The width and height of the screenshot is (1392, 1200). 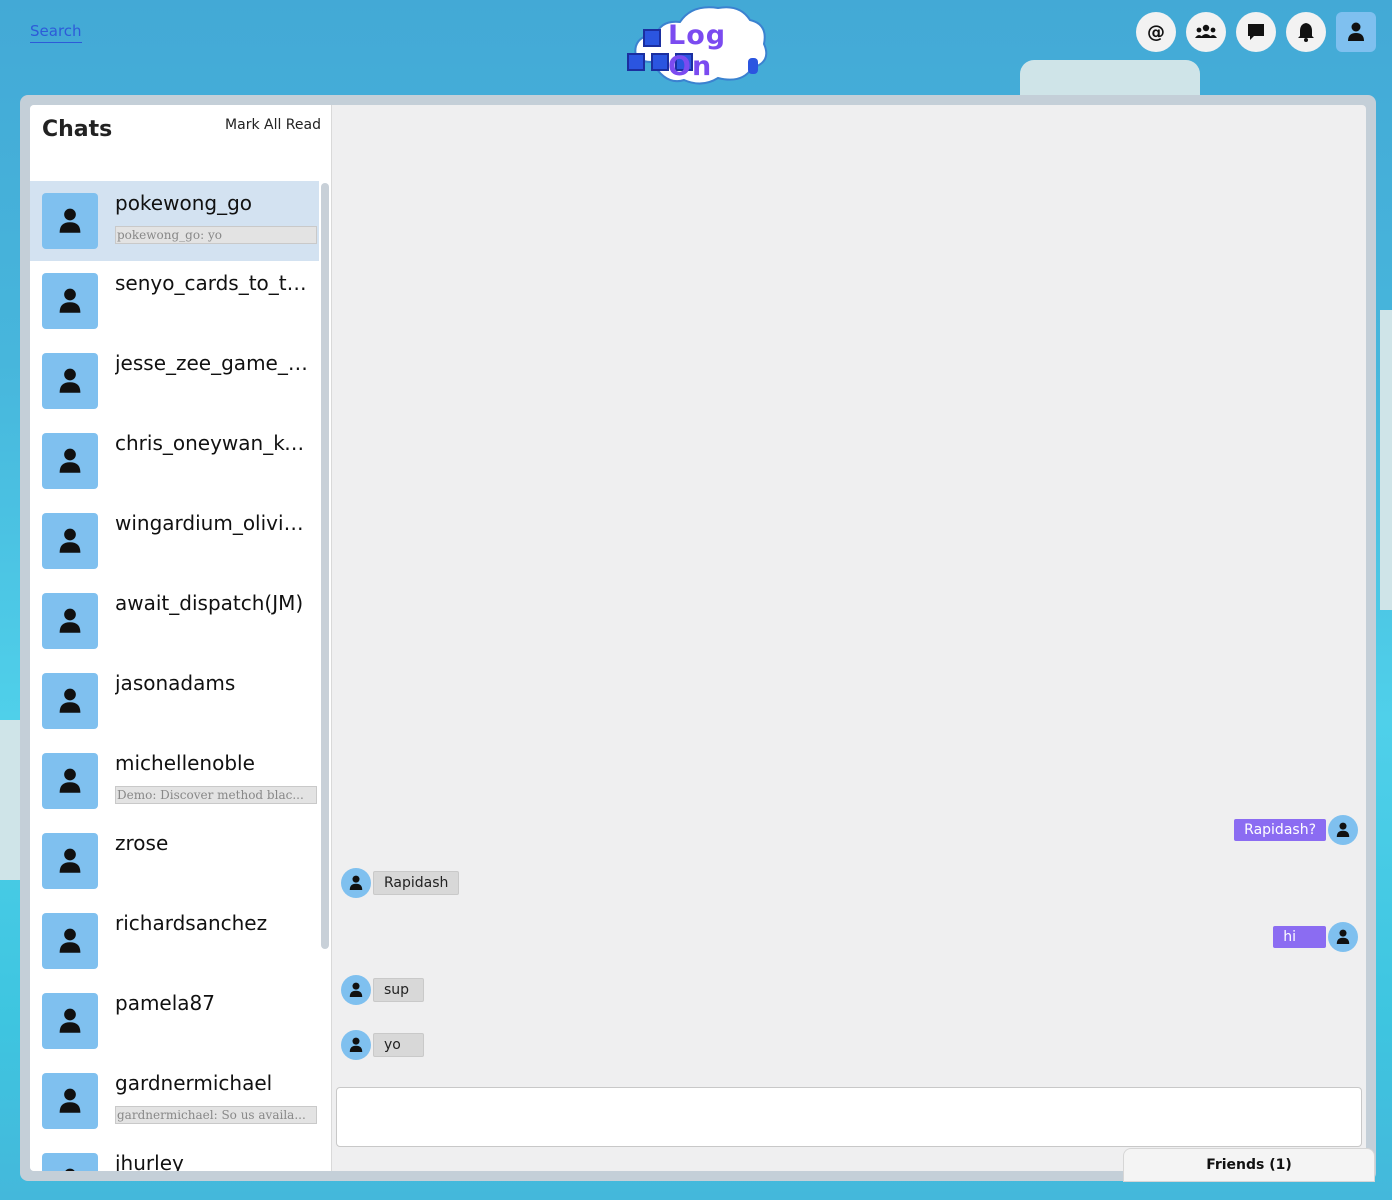 What do you see at coordinates (142, 843) in the screenshot?
I see `chat-name: zrose` at bounding box center [142, 843].